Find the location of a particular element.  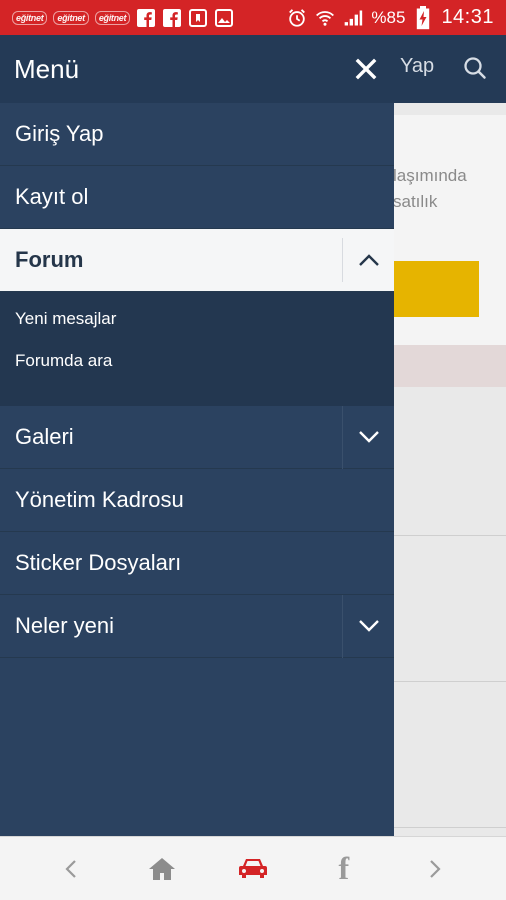

notification-icons: eğitnet eğitnet eğitnet is located at coordinates (149, 18).